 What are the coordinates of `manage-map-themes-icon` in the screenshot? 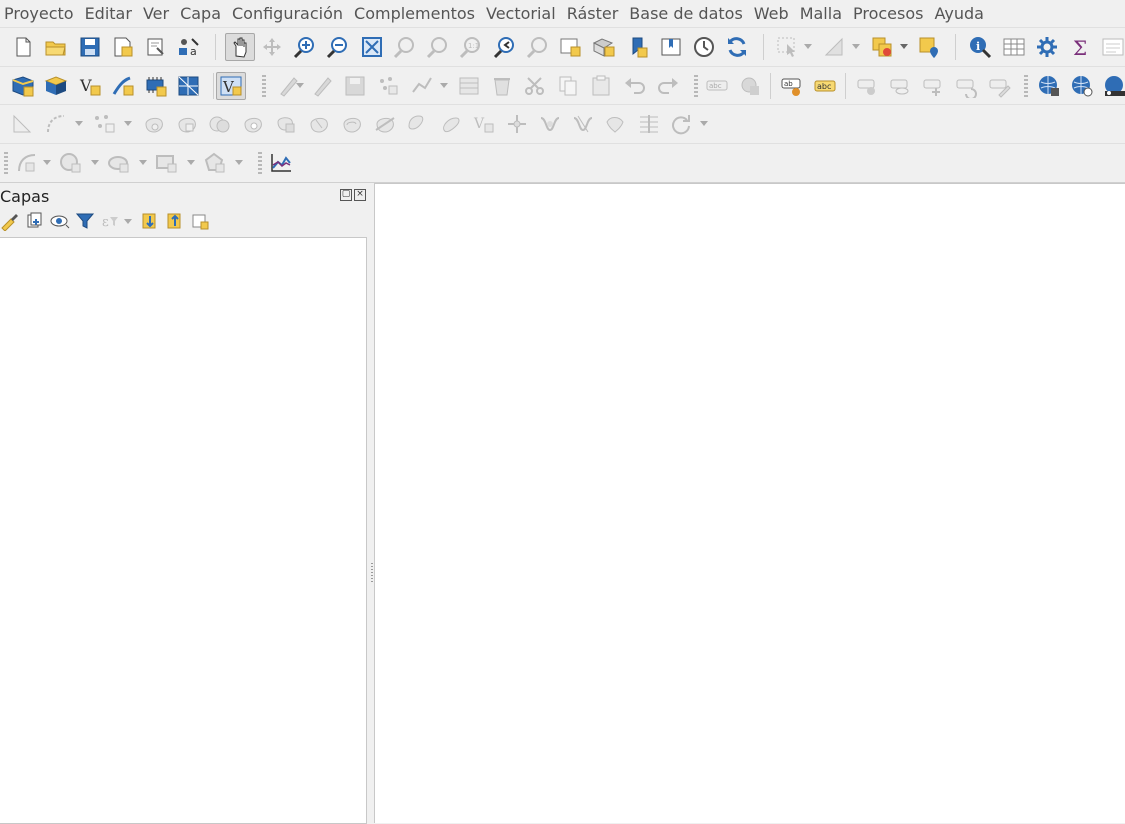 It's located at (61, 221).